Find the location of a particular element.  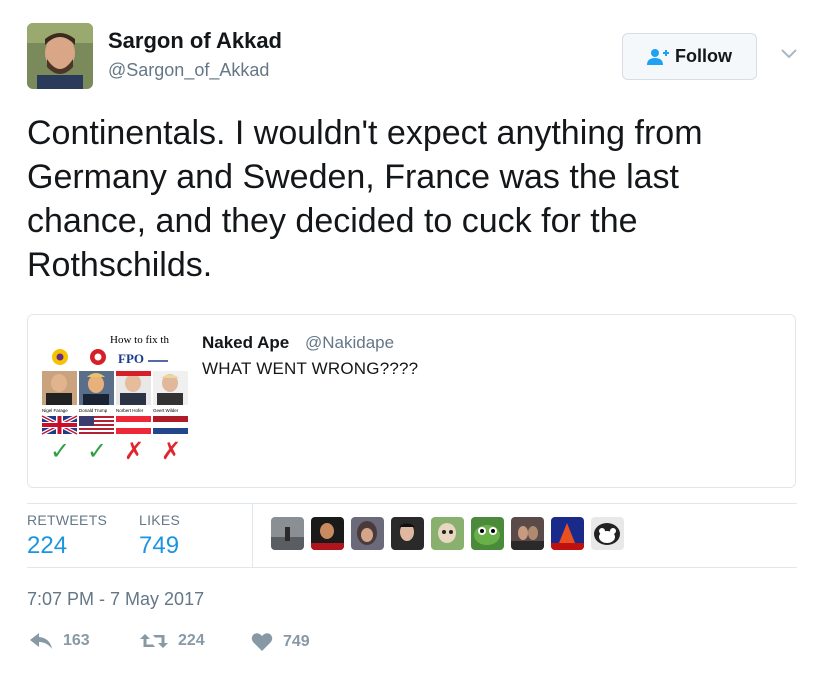

follow-button: Follow is located at coordinates (689, 56).